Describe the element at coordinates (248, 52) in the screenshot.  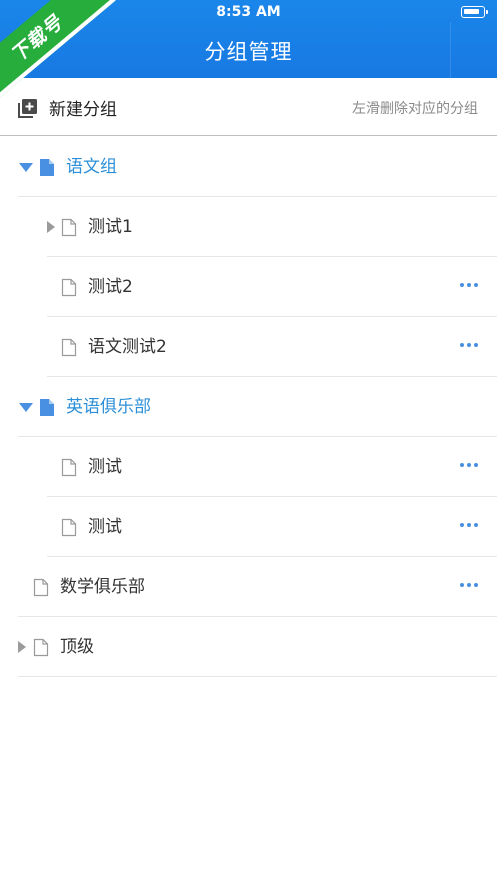
I see `page-title: 分组管理` at that location.